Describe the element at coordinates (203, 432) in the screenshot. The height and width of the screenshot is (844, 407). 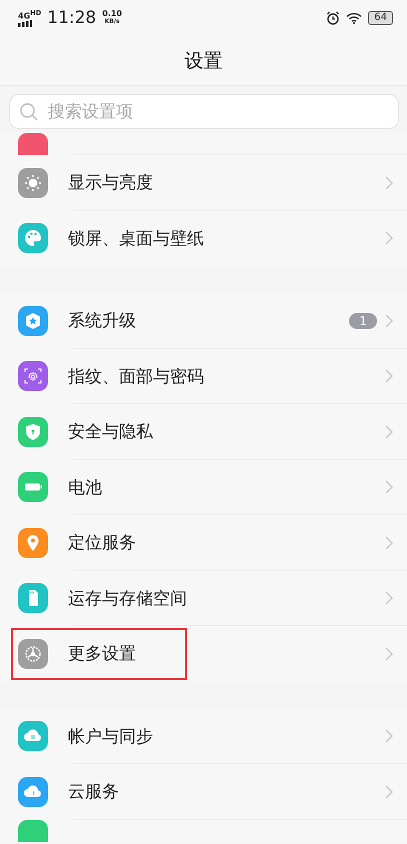
I see `settings-row: 安全与隐私` at that location.